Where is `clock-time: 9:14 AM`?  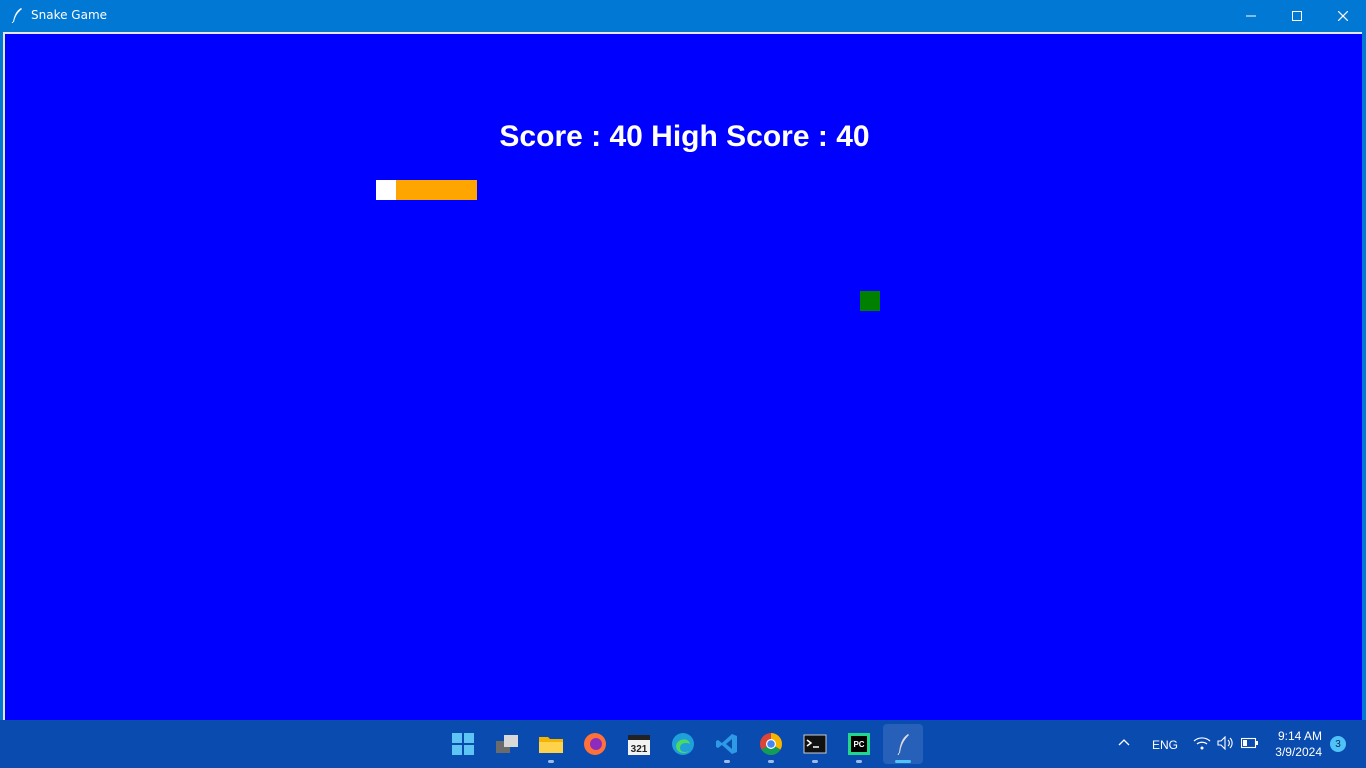 clock-time: 9:14 AM is located at coordinates (1299, 736).